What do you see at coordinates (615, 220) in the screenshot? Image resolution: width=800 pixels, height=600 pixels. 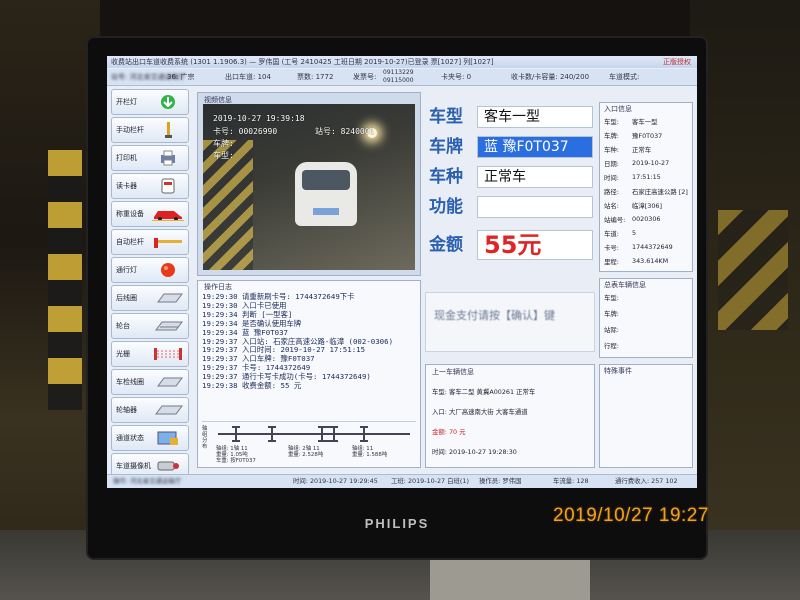 I see `entry-key: 站编号:` at bounding box center [615, 220].